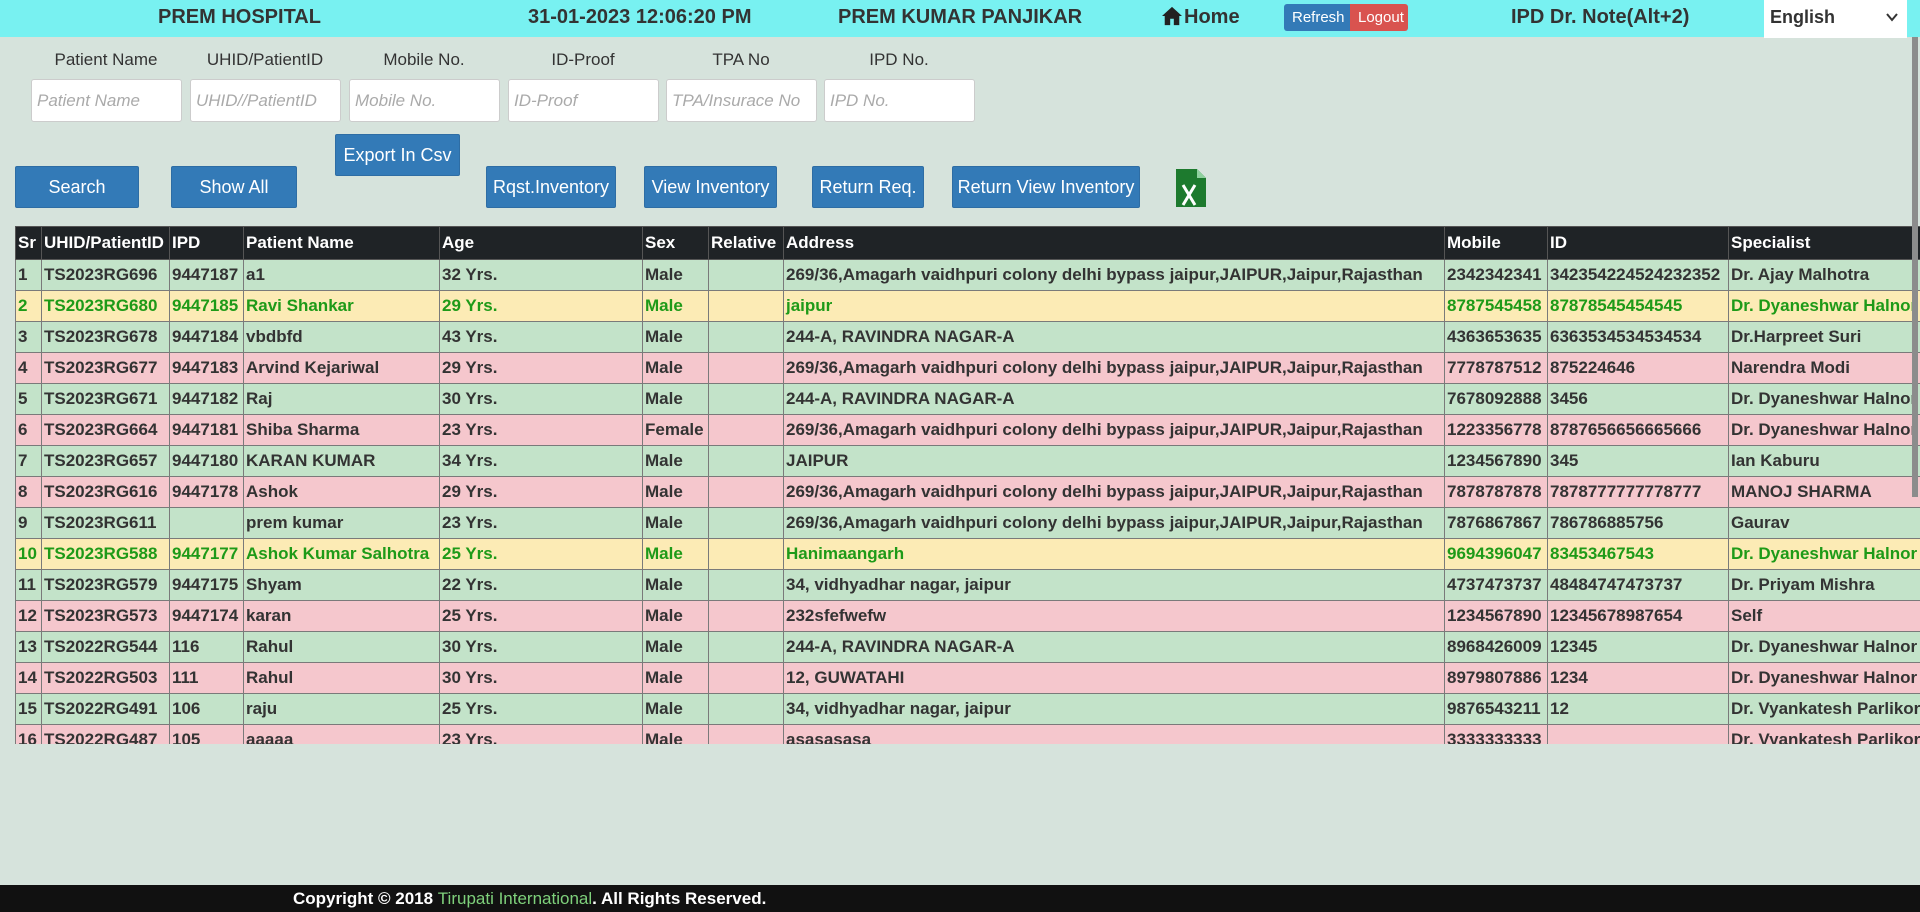  What do you see at coordinates (541, 399) in the screenshot?
I see `table-cell: 30 Yrs.` at bounding box center [541, 399].